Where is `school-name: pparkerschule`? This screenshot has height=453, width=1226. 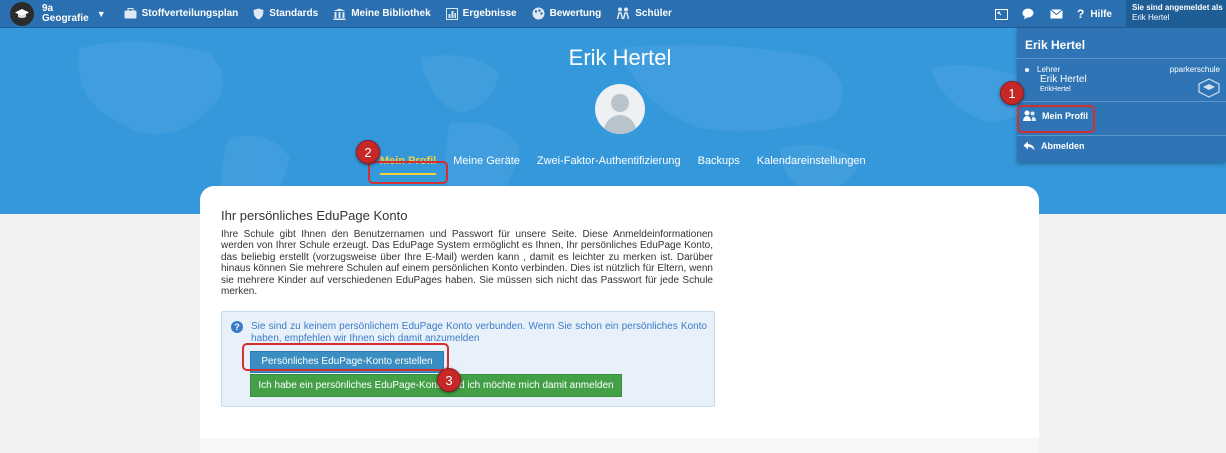
school-name: pparkerschule is located at coordinates (1194, 69).